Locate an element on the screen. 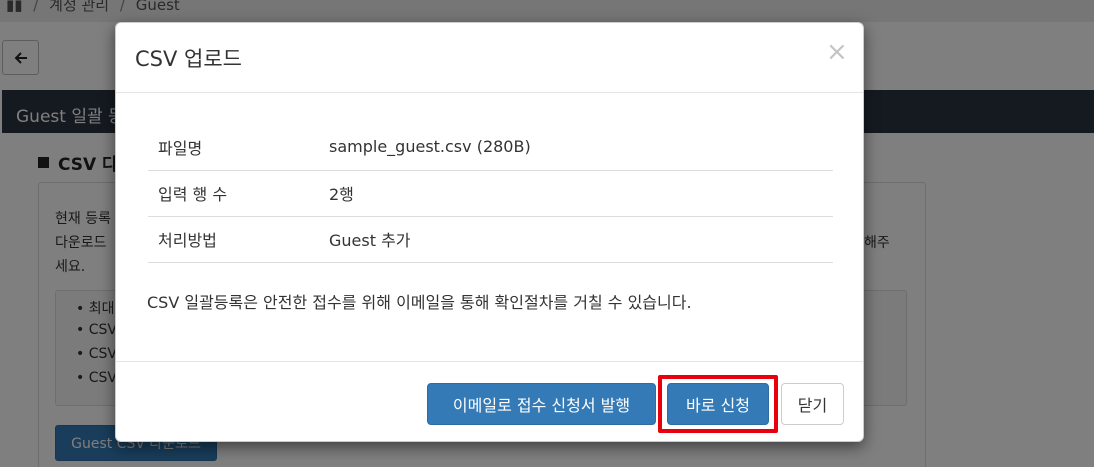  row-label: 파일명 is located at coordinates (238, 147).